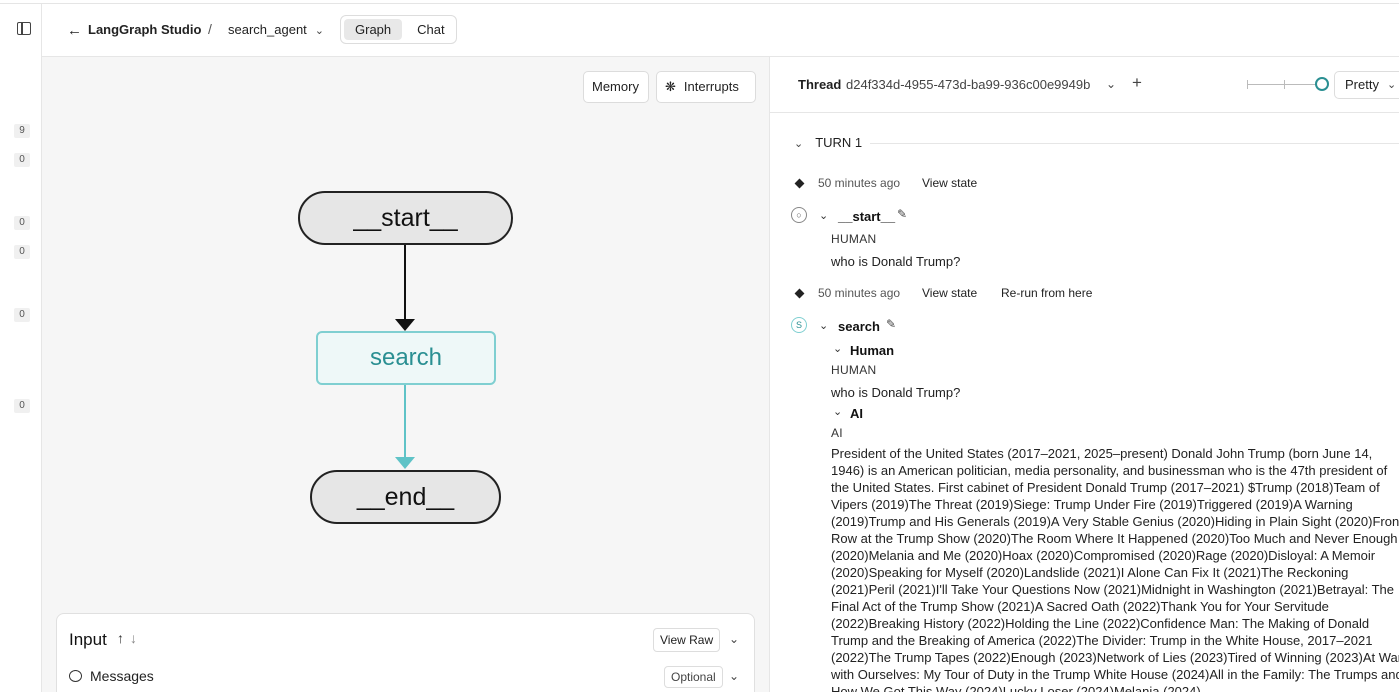 The height and width of the screenshot is (692, 1399). Describe the element at coordinates (859, 326) in the screenshot. I see `step-node-name: search` at that location.